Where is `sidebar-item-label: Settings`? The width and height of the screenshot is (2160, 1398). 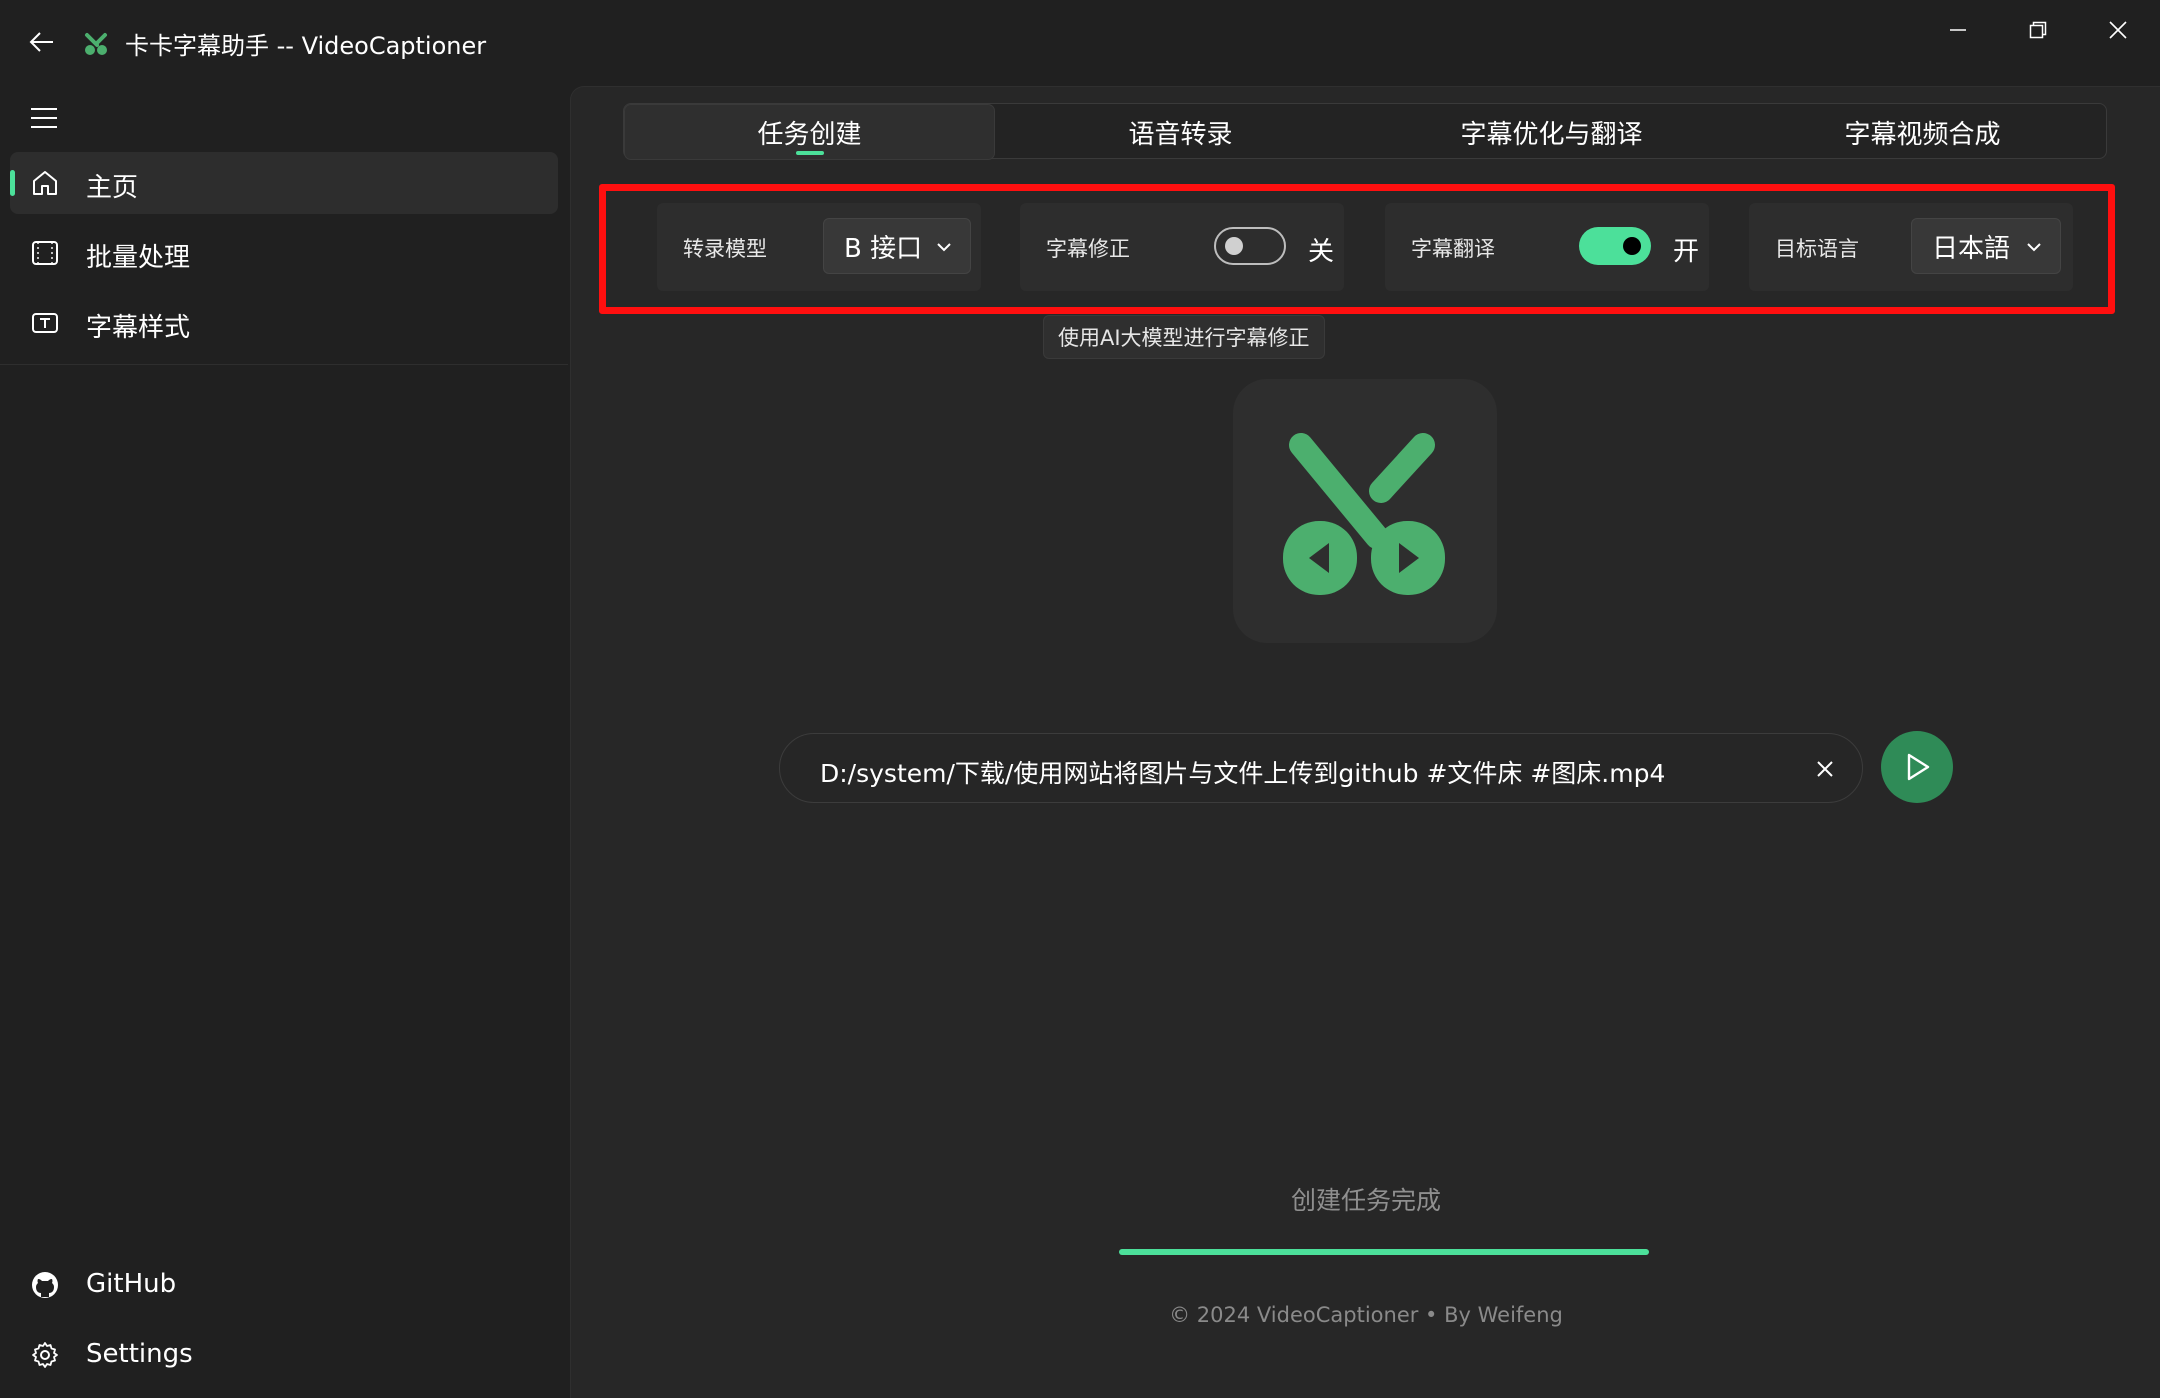
sidebar-item-label: Settings is located at coordinates (139, 1354).